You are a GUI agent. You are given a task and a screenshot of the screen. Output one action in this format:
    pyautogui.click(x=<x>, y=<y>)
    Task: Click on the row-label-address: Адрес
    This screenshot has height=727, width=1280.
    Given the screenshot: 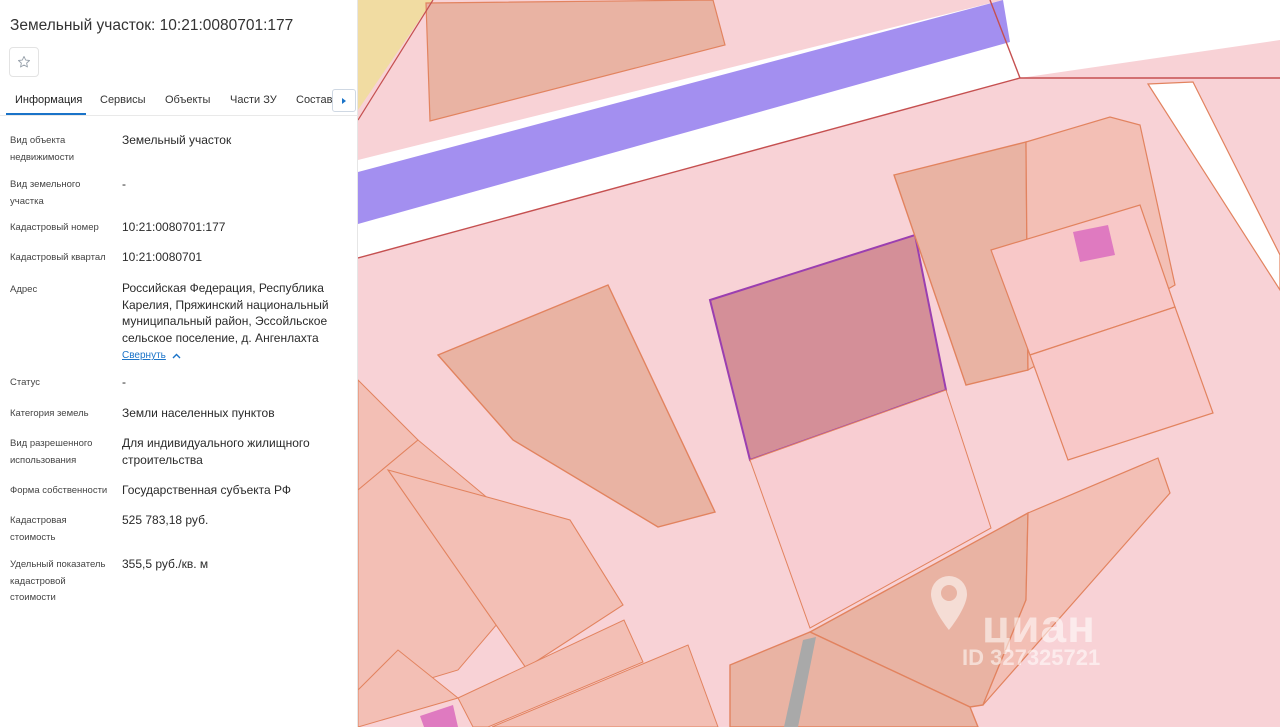 What is the action you would take?
    pyautogui.click(x=24, y=289)
    